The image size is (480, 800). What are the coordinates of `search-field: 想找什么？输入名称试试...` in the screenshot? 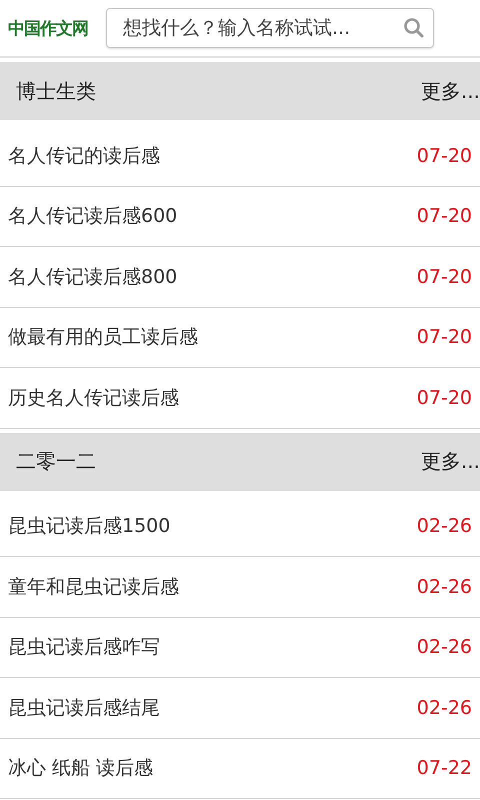 It's located at (270, 28).